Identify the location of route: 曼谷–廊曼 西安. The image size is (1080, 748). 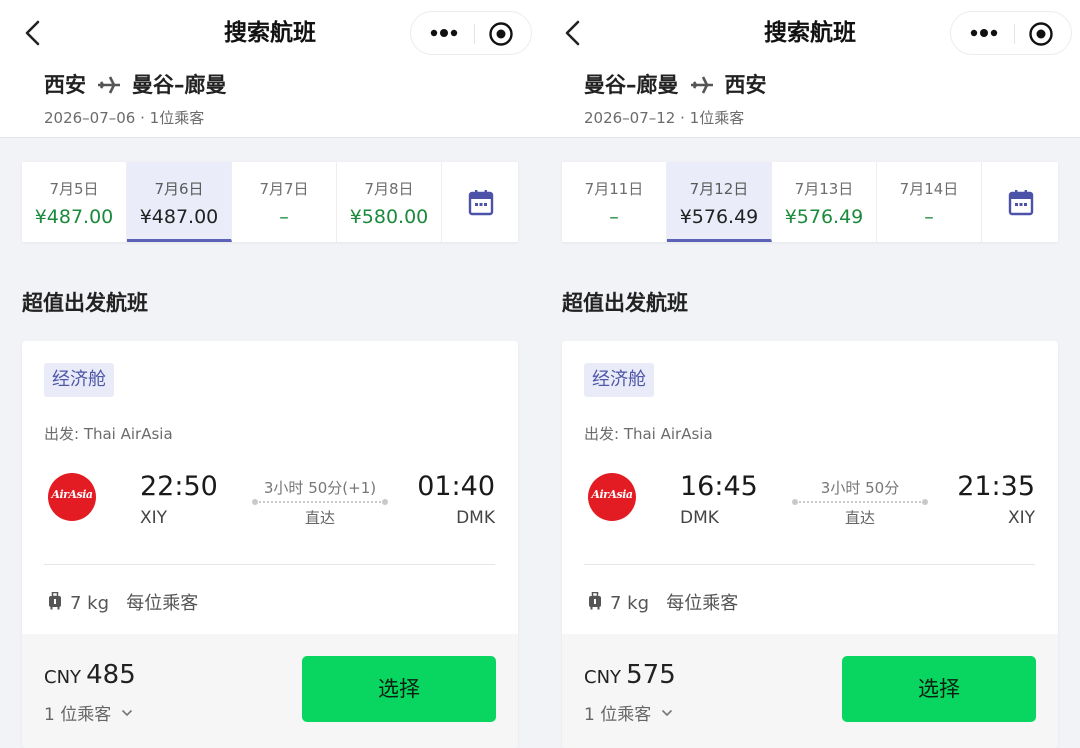
(675, 85).